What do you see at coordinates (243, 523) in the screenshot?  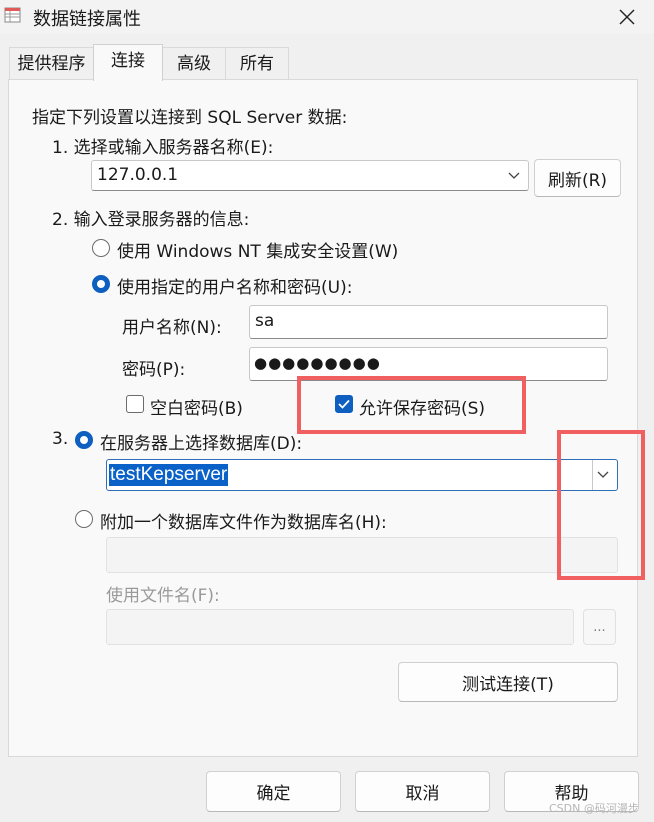 I see `attach-db-label: 附加一个数据库文件作为数据库名(H):` at bounding box center [243, 523].